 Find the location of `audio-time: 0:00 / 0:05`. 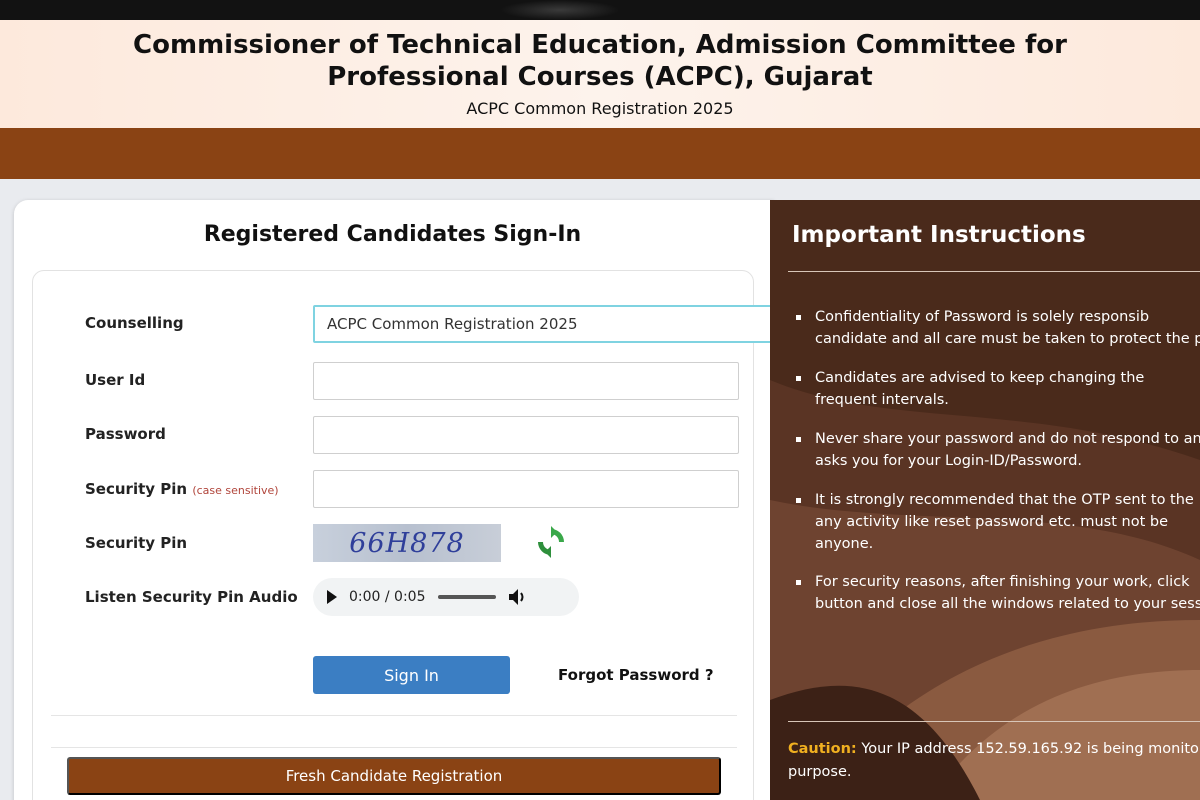

audio-time: 0:00 / 0:05 is located at coordinates (387, 597).